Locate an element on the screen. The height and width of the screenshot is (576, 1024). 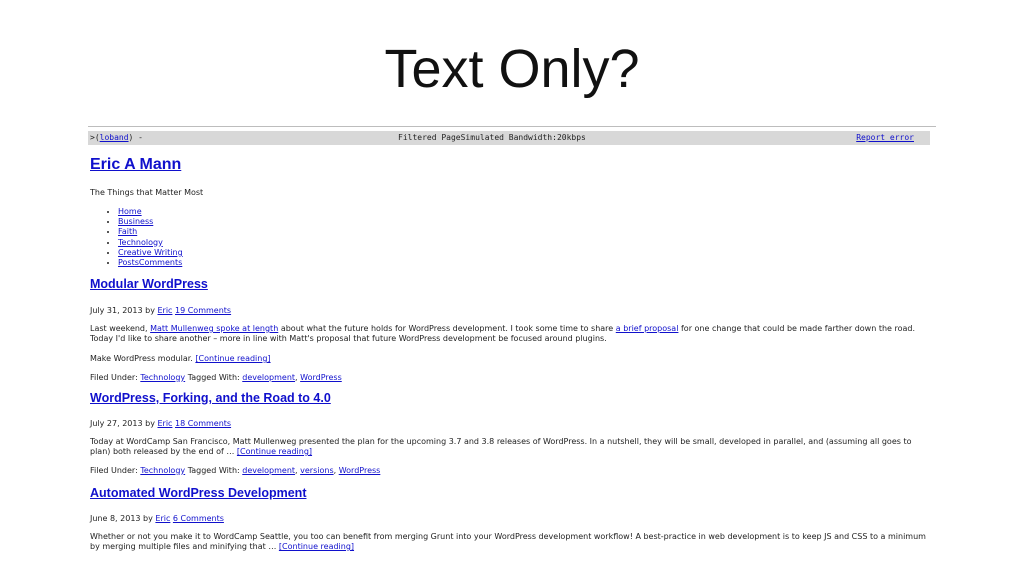
nav-link-business: Business is located at coordinates (135, 221).